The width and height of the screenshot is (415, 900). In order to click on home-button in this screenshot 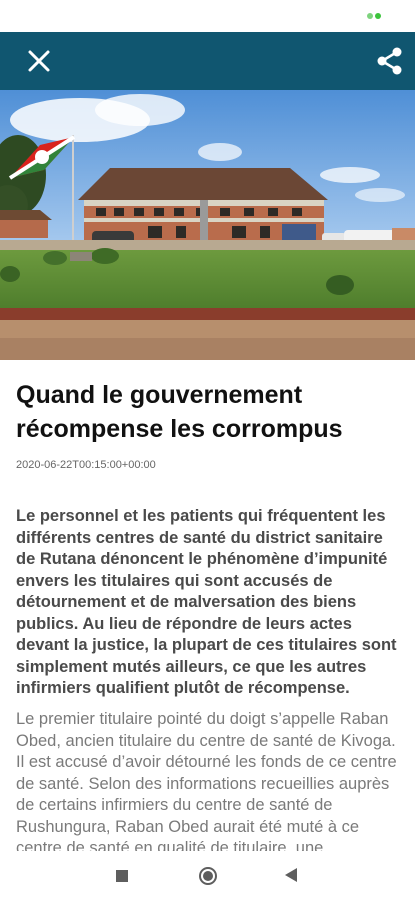, I will do `click(208, 876)`.